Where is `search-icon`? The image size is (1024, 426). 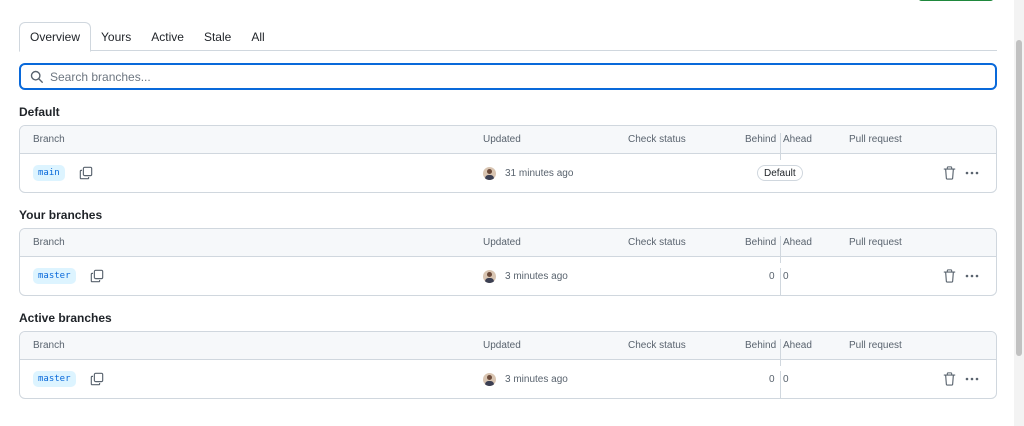
search-icon is located at coordinates (37, 77).